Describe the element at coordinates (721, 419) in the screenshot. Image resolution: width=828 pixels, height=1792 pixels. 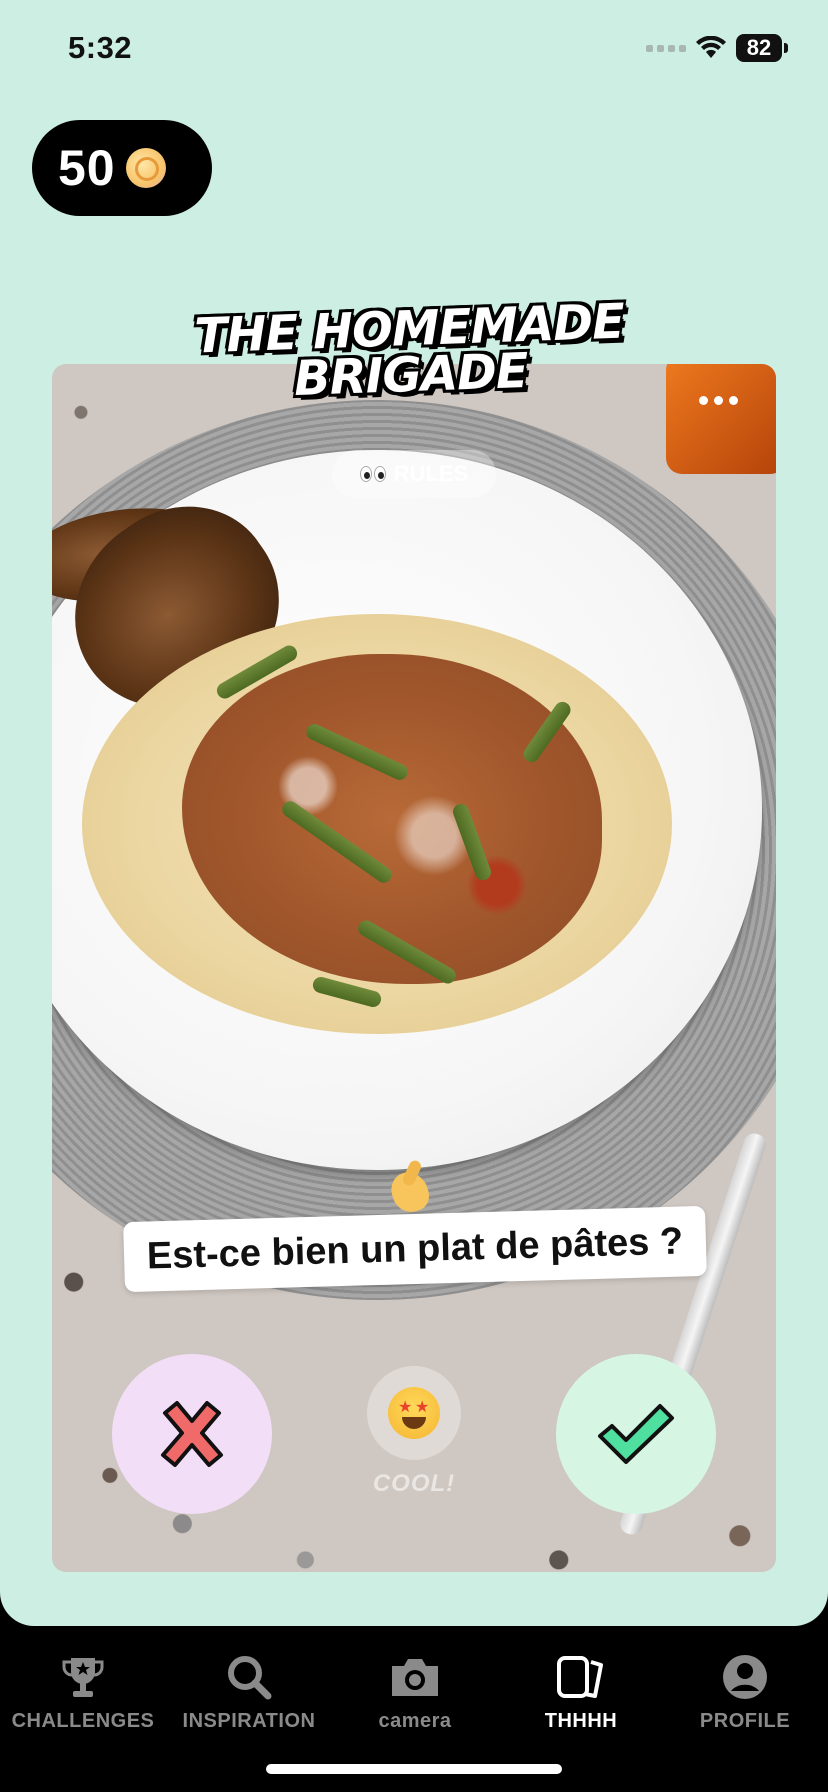
I see `background-can` at that location.